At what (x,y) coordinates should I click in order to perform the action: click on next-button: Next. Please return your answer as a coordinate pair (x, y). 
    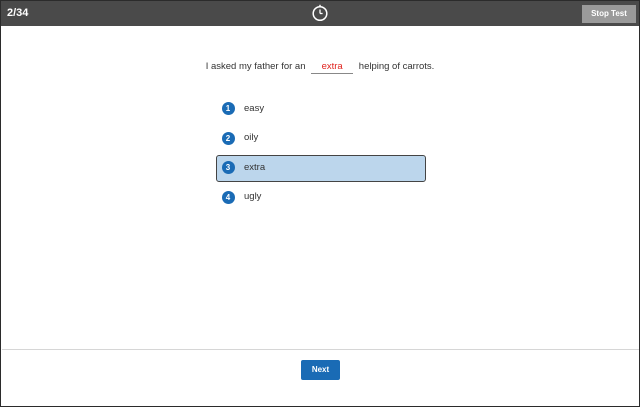
    Looking at the image, I should click on (320, 370).